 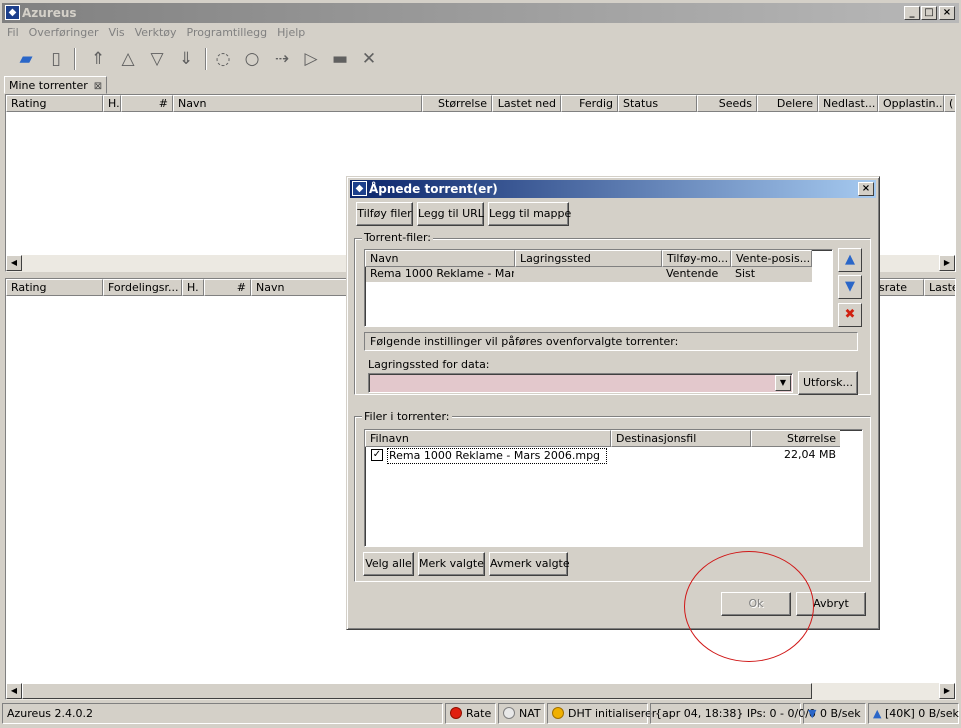 I want to click on file-size: 22,04 MB, so click(x=809, y=454).